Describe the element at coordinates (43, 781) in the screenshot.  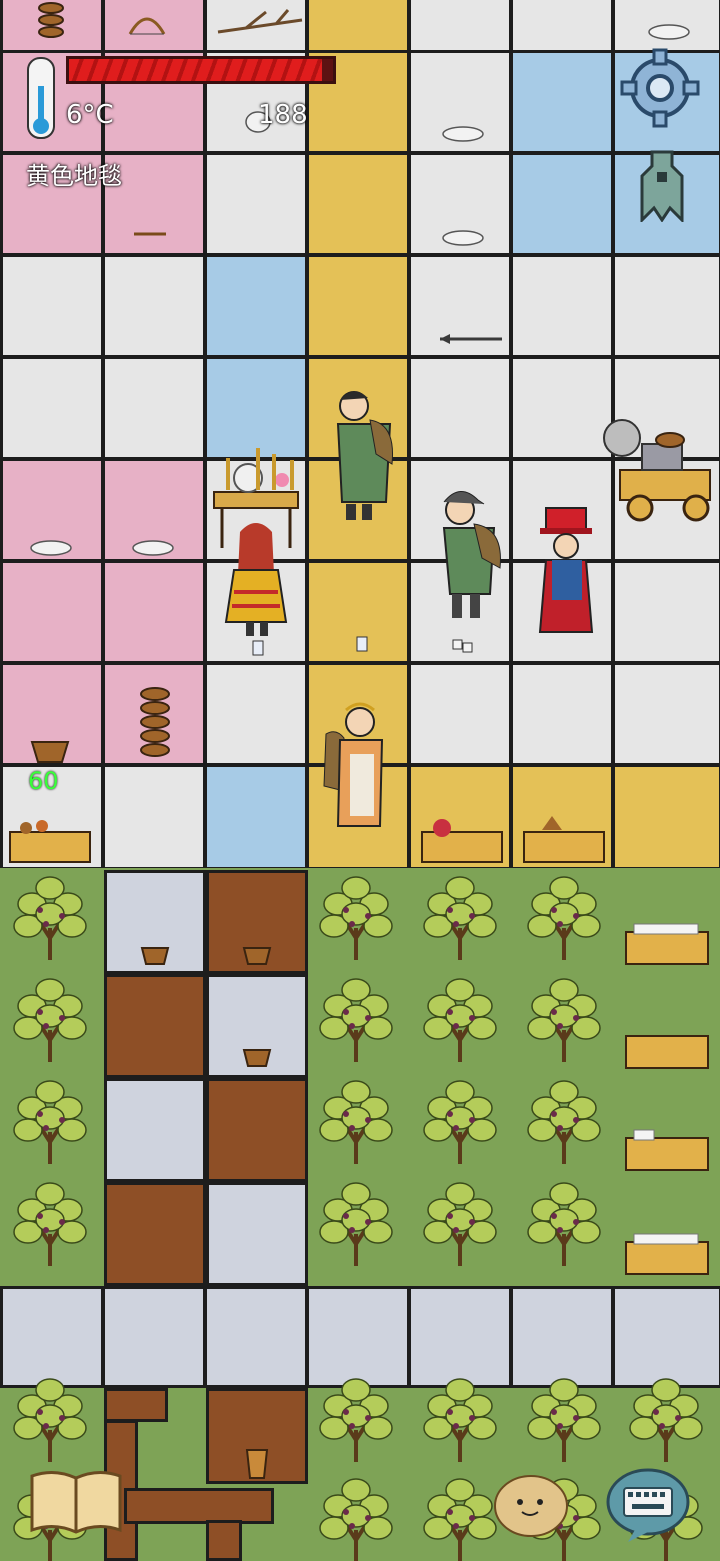
I see `player-age: 60` at that location.